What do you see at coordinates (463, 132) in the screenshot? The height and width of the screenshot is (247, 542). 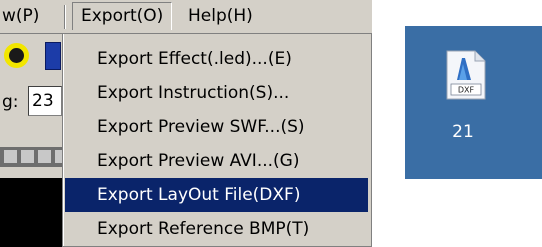 I see `file-name-label: 21` at bounding box center [463, 132].